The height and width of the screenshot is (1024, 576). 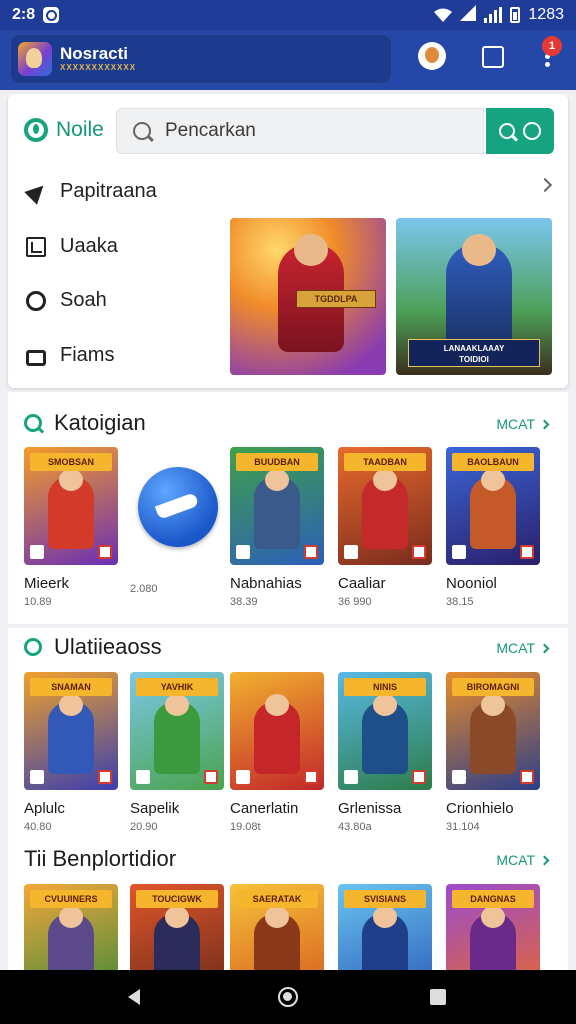 What do you see at coordinates (474, 296) in the screenshot?
I see `featured-banner: LANAAKLAAAY TOIDIOI` at bounding box center [474, 296].